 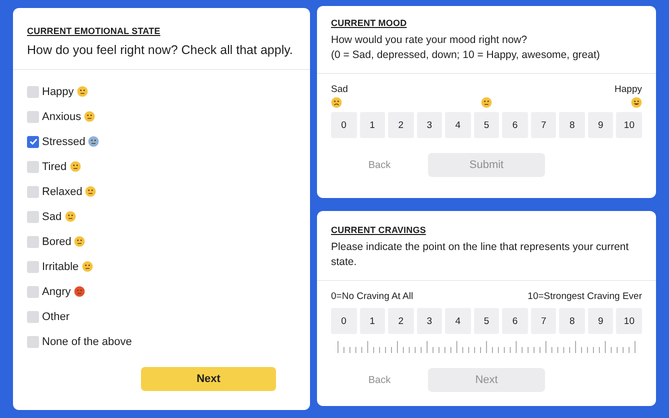 I want to click on high-label: Happy, so click(x=628, y=89).